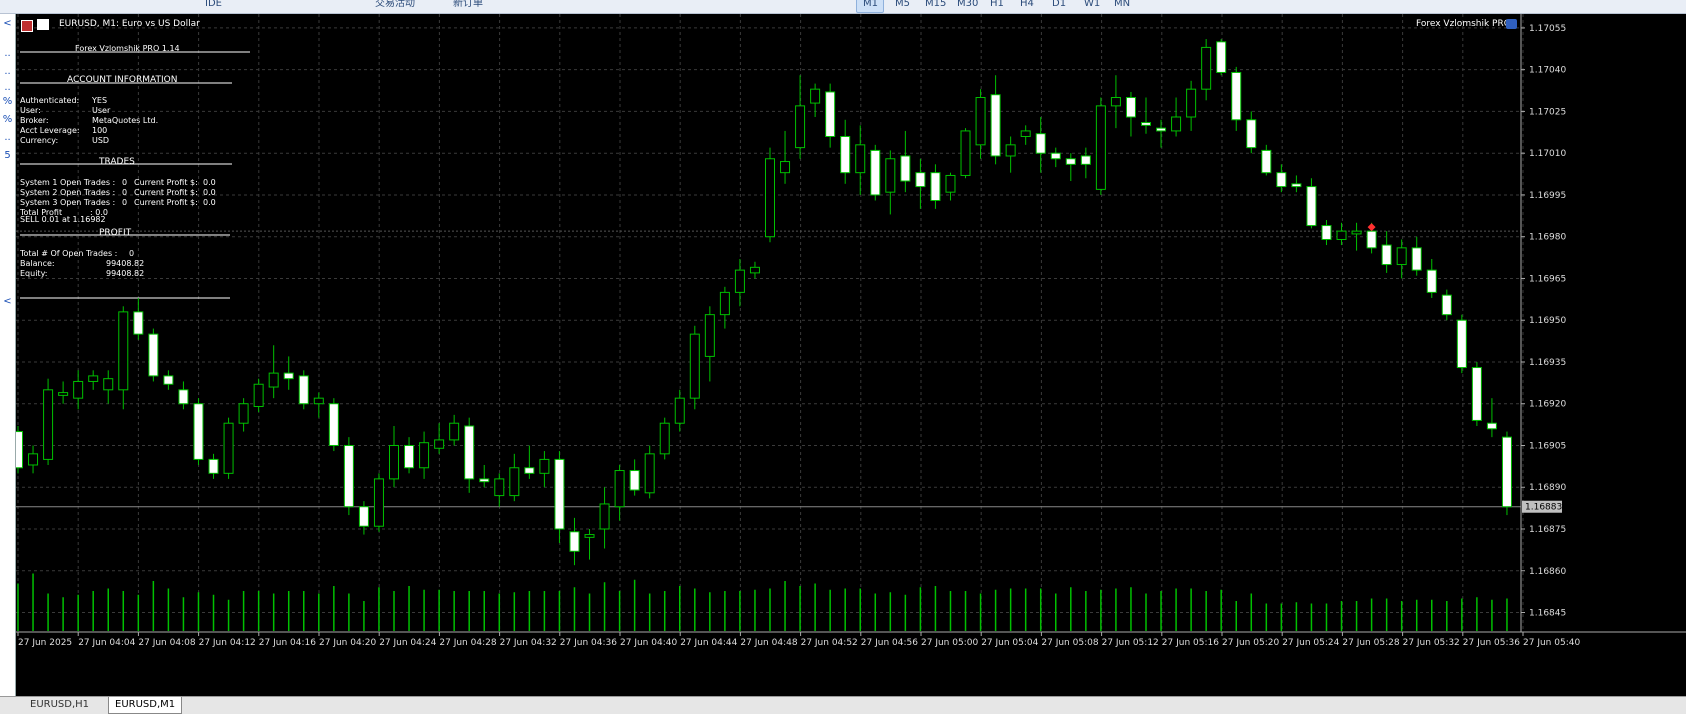 This screenshot has width=1686, height=714. Describe the element at coordinates (1370, 643) in the screenshot. I see `time-tick-label: 27 Jun 05:28` at that location.